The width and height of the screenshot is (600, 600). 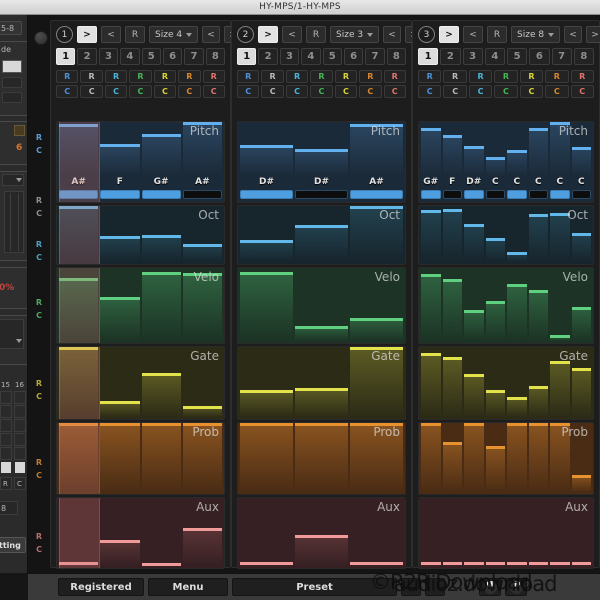 What do you see at coordinates (172, 56) in the screenshot?
I see `pattern-button-6: 6` at bounding box center [172, 56].